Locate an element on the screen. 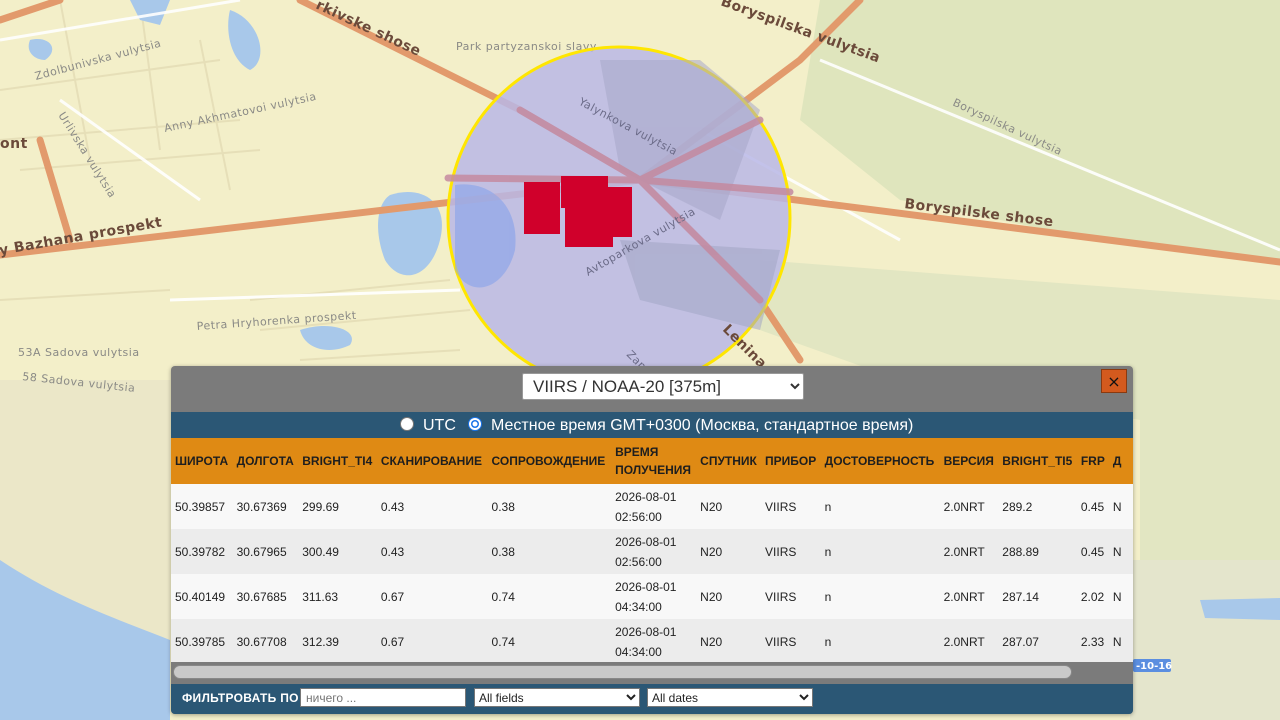  close-button: × is located at coordinates (1114, 381).